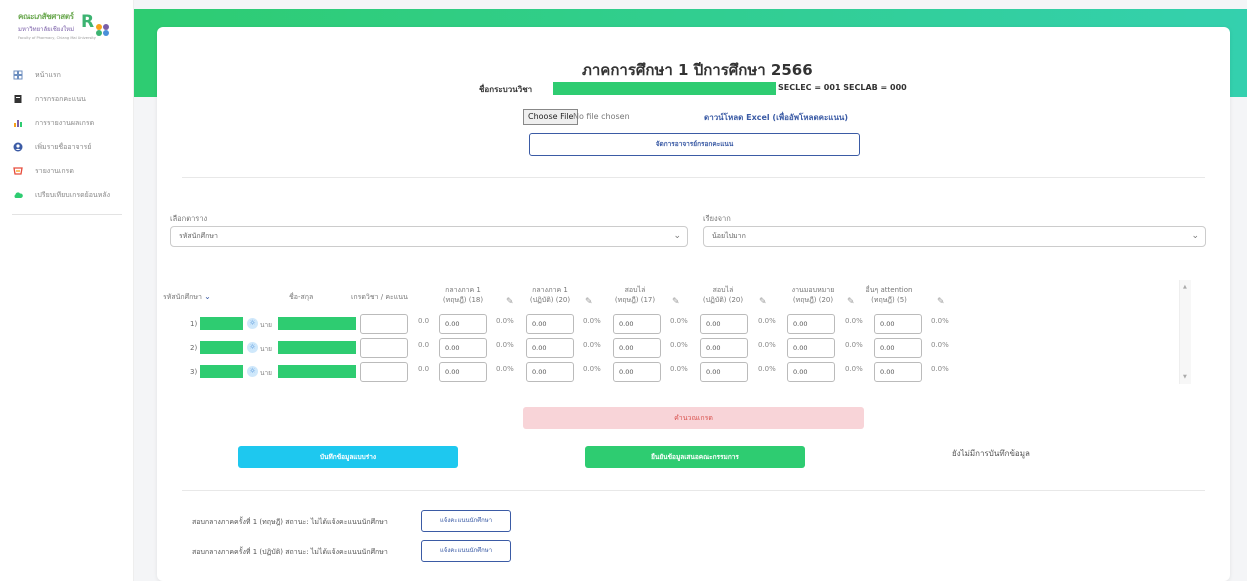 This screenshot has height=581, width=1247. Describe the element at coordinates (198, 236) in the screenshot. I see `table-select-value: รหัสนักศึกษา` at that location.